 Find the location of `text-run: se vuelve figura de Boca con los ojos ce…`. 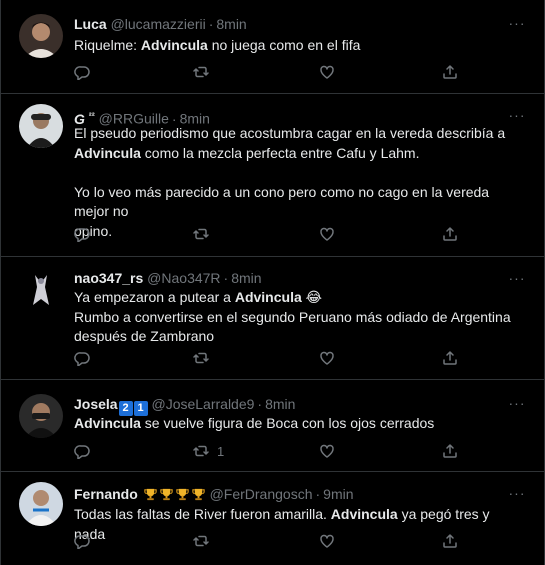

text-run: se vuelve figura de Boca con los ojos ce… is located at coordinates (287, 423).